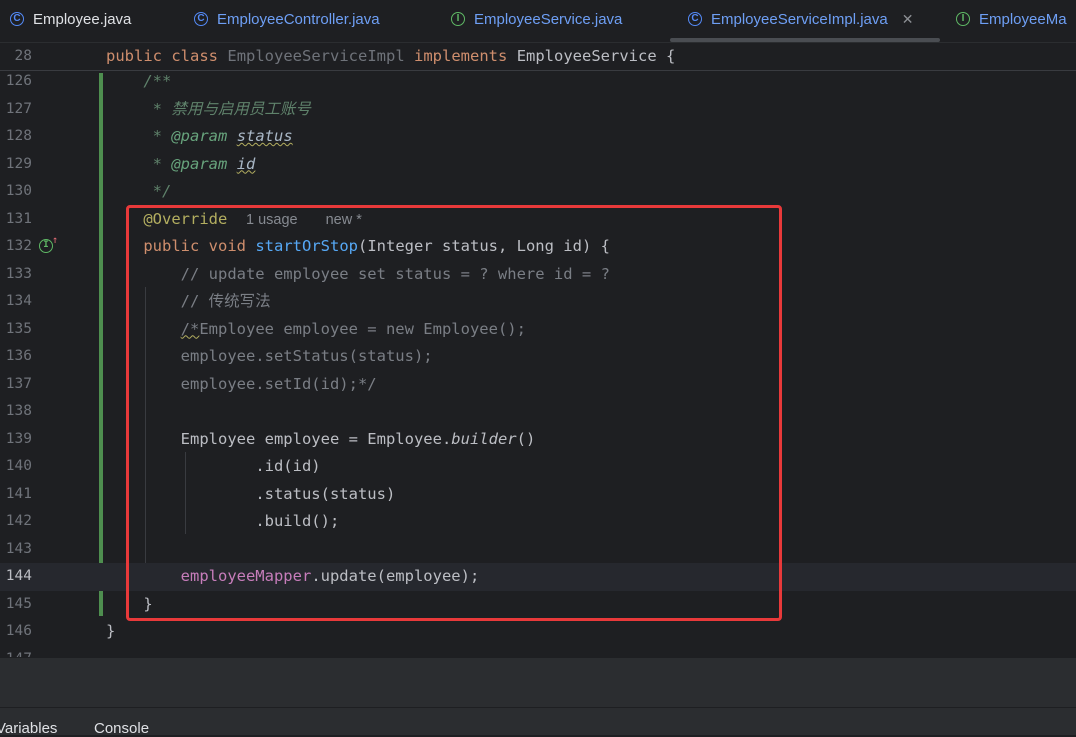 Image resolution: width=1076 pixels, height=737 pixels. I want to click on line-code: // 传统写法, so click(188, 302).